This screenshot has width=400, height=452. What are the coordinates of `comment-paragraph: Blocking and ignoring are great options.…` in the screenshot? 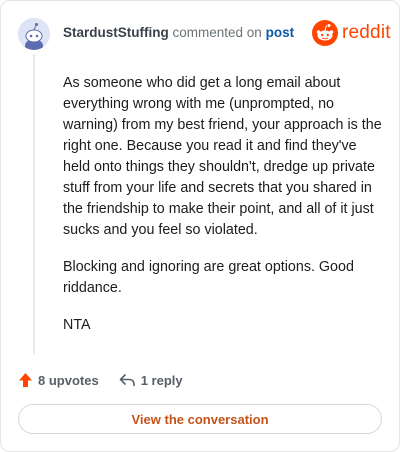 It's located at (208, 277).